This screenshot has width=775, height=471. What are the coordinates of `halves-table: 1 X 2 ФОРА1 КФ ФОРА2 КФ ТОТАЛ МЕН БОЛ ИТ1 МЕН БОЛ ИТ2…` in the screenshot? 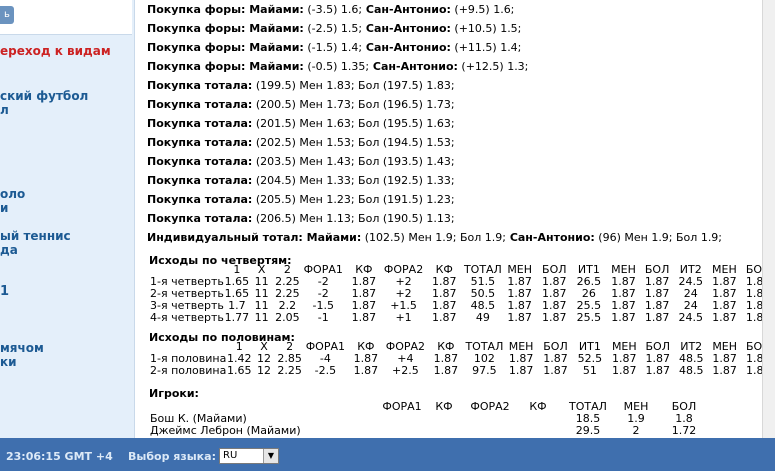 It's located at (461, 359).